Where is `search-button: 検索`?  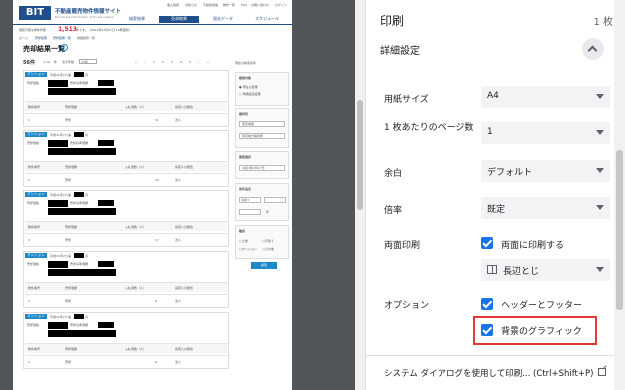 search-button: 検索 is located at coordinates (264, 265).